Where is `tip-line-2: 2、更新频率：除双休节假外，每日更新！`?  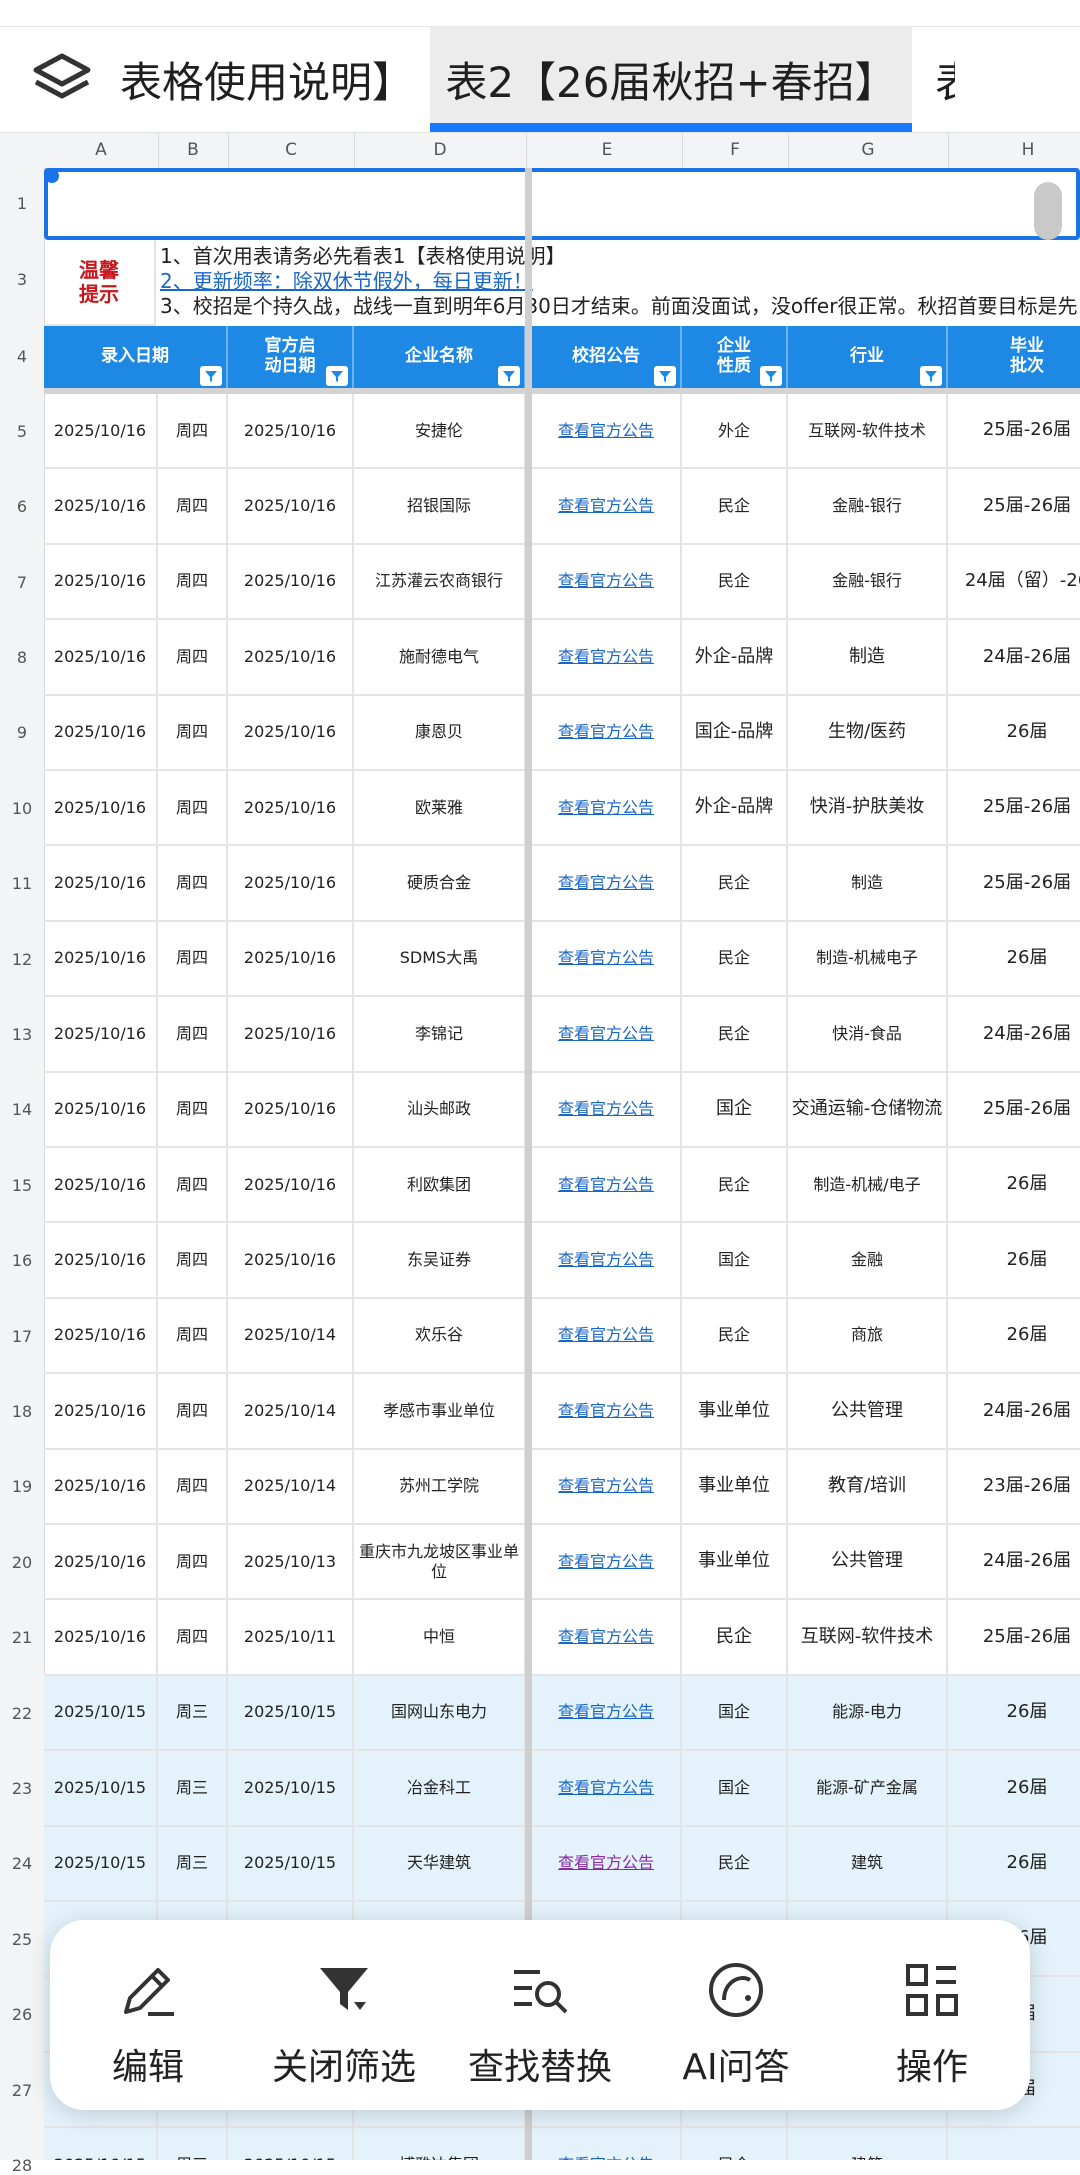 tip-line-2: 2、更新频率：除双休节假外，每日更新！ is located at coordinates (620, 281).